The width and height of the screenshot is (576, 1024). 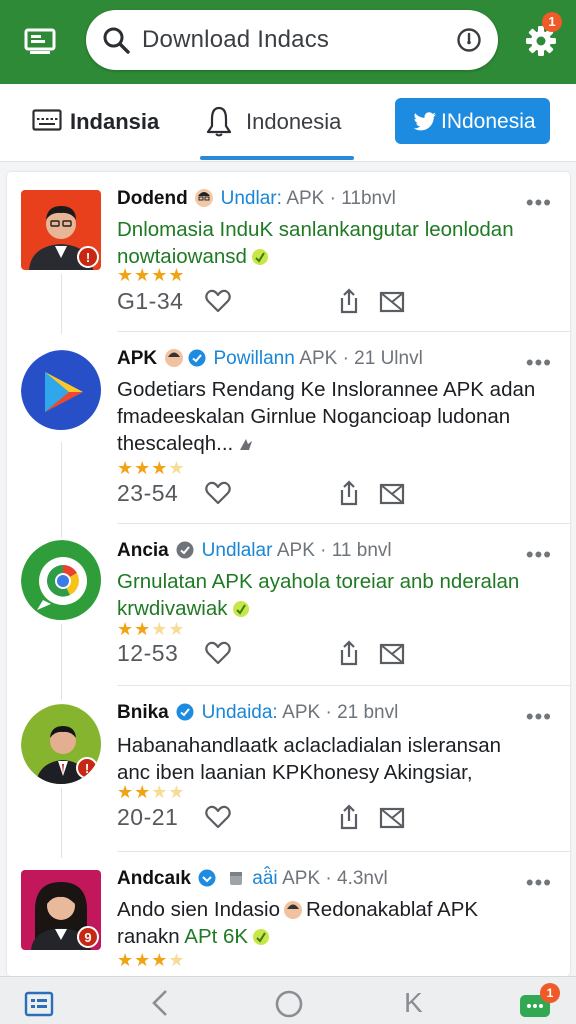 What do you see at coordinates (552, 22) in the screenshot?
I see `notification-badge: 1` at bounding box center [552, 22].